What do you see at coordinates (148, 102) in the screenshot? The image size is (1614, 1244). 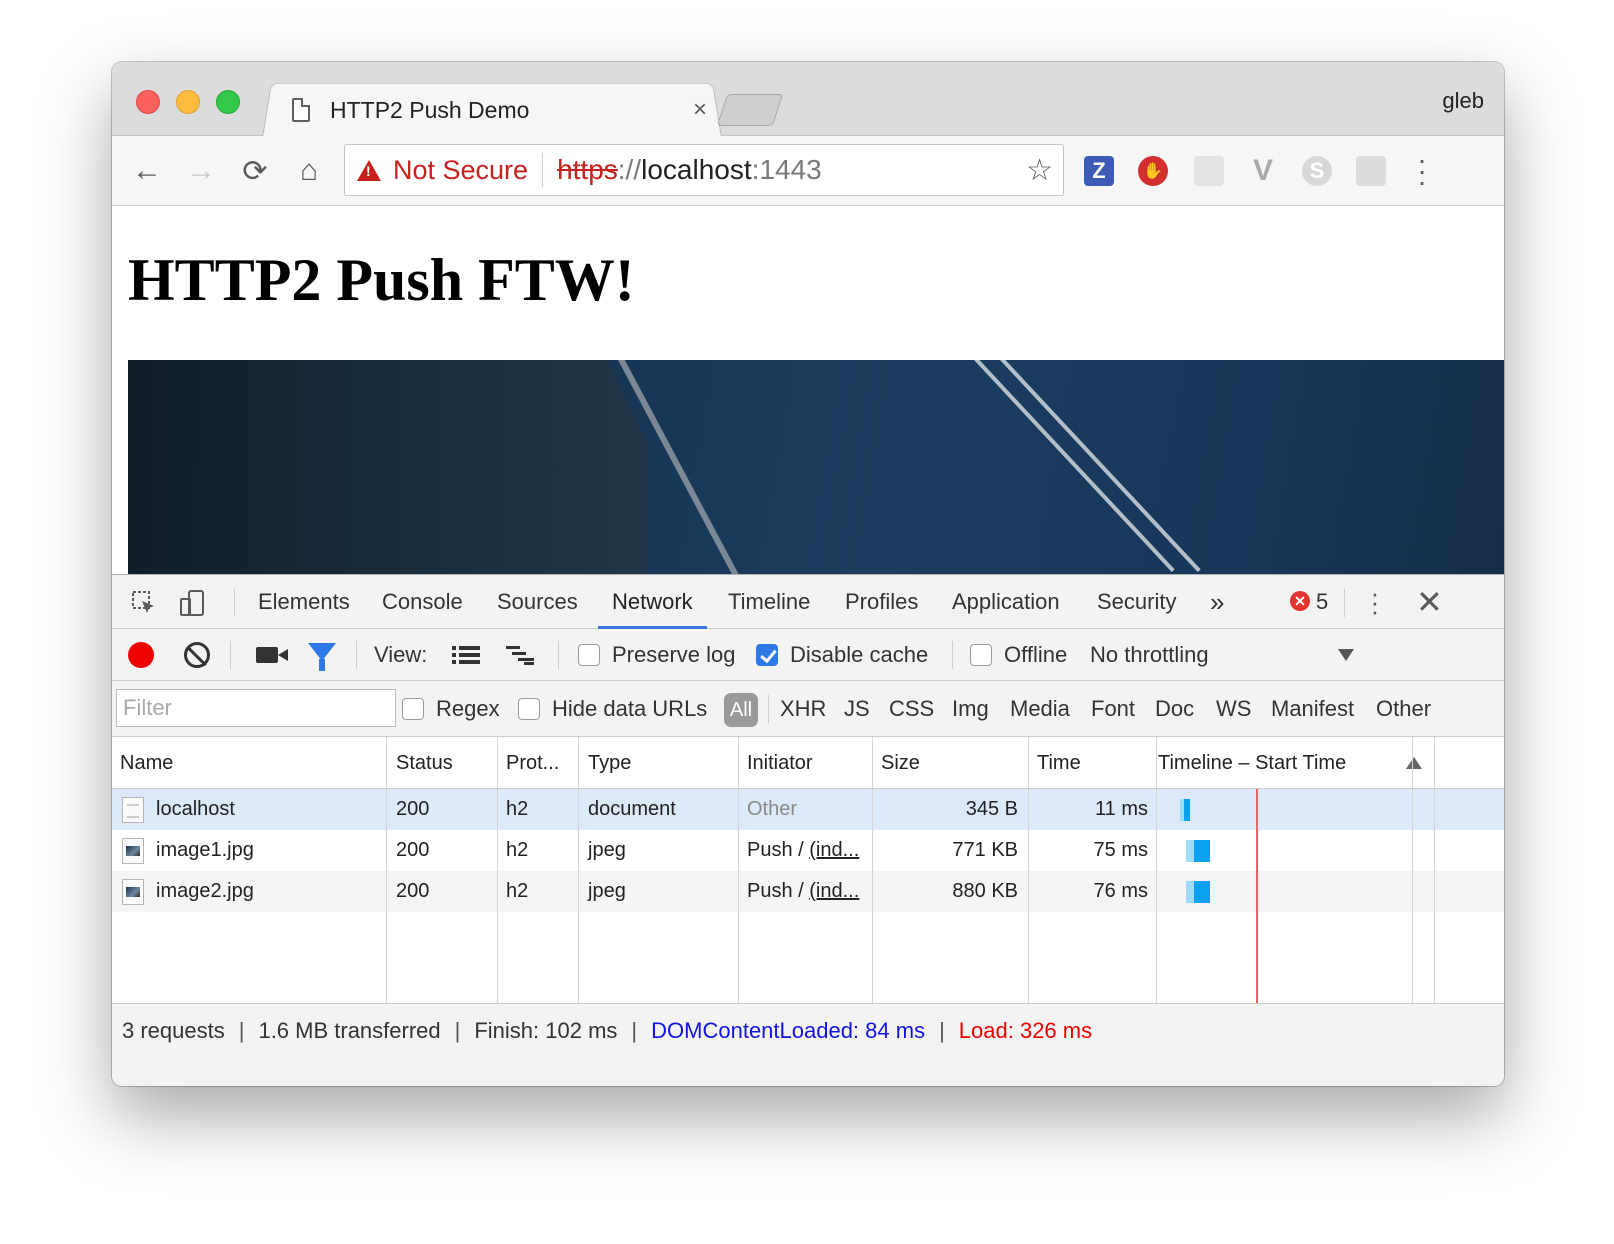 I see `close-window-button` at bounding box center [148, 102].